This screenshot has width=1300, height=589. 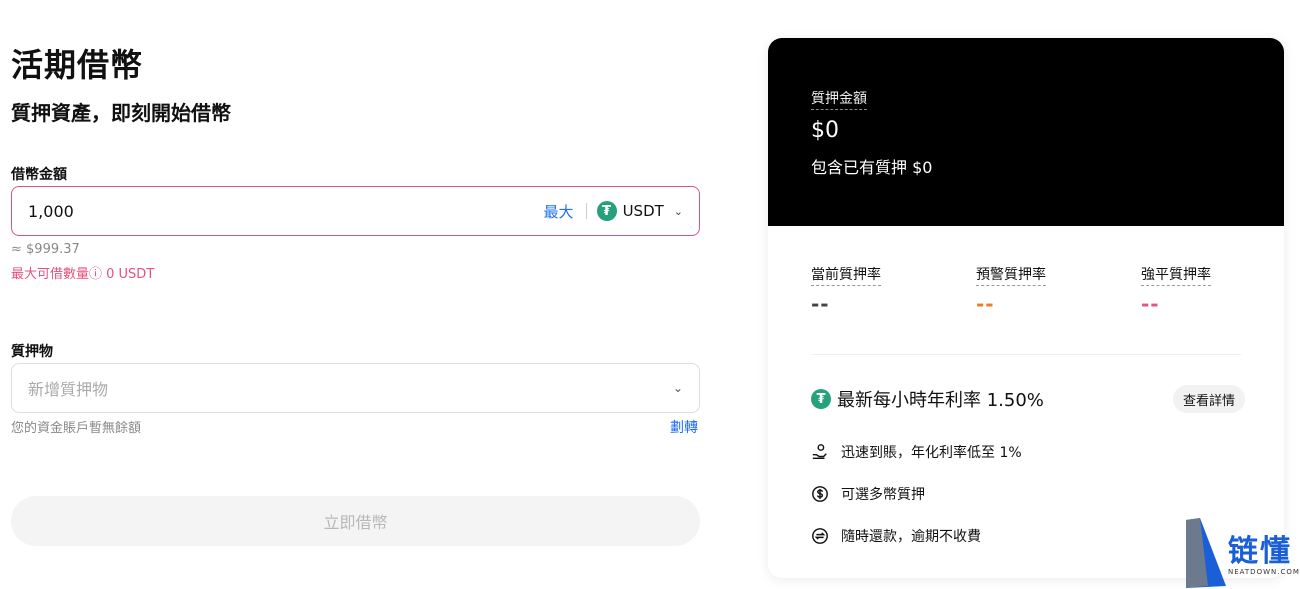 What do you see at coordinates (1260, 551) in the screenshot?
I see `watermark-text: 链懂` at bounding box center [1260, 551].